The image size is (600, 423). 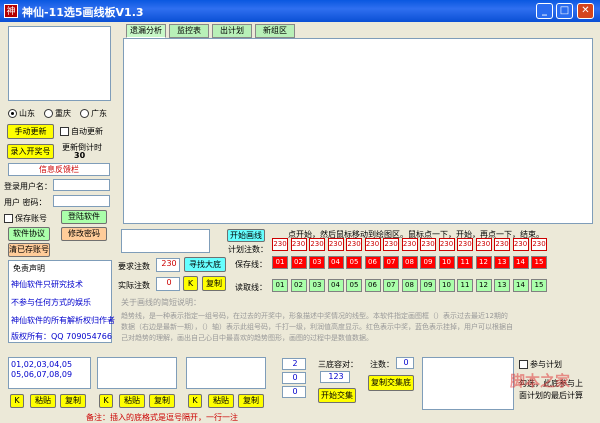 I want to click on enter-number-button: 录入开奖号, so click(x=30, y=151).